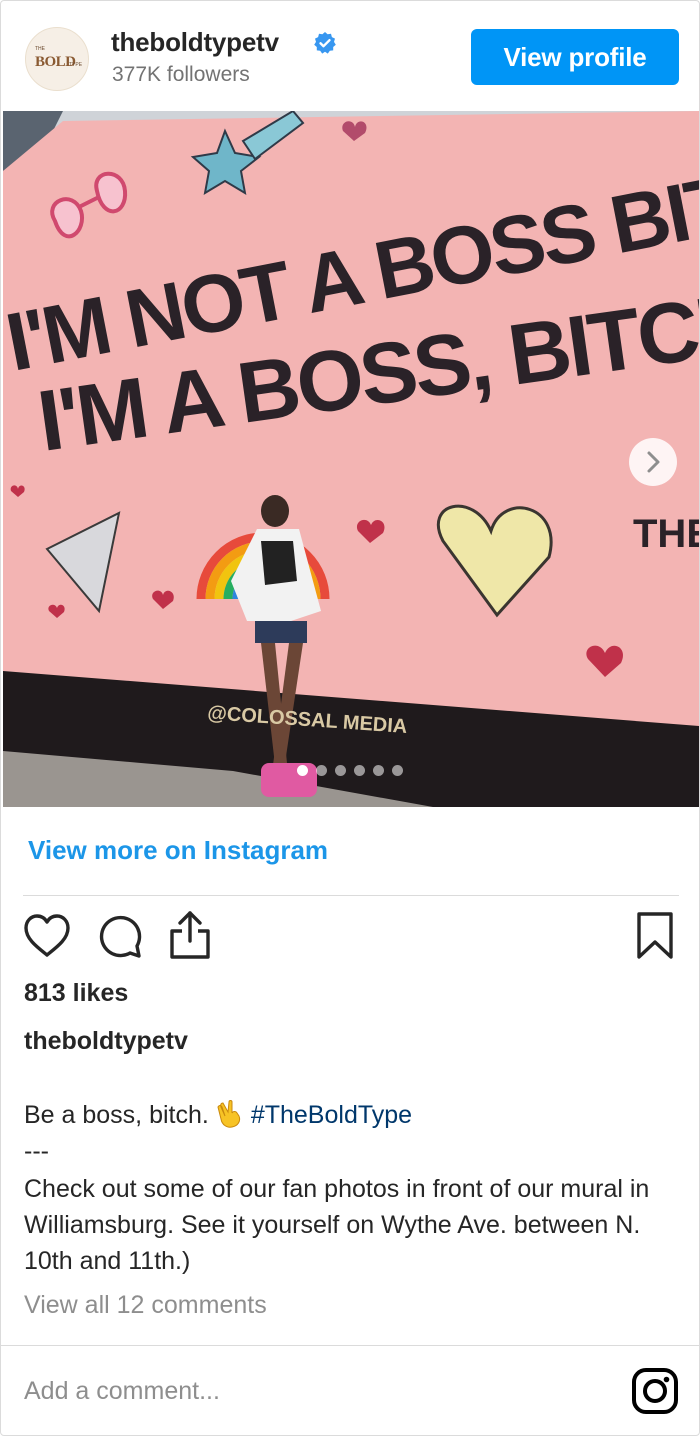  Describe the element at coordinates (228, 1114) in the screenshot. I see `victory-hand-emoji-icon` at that location.